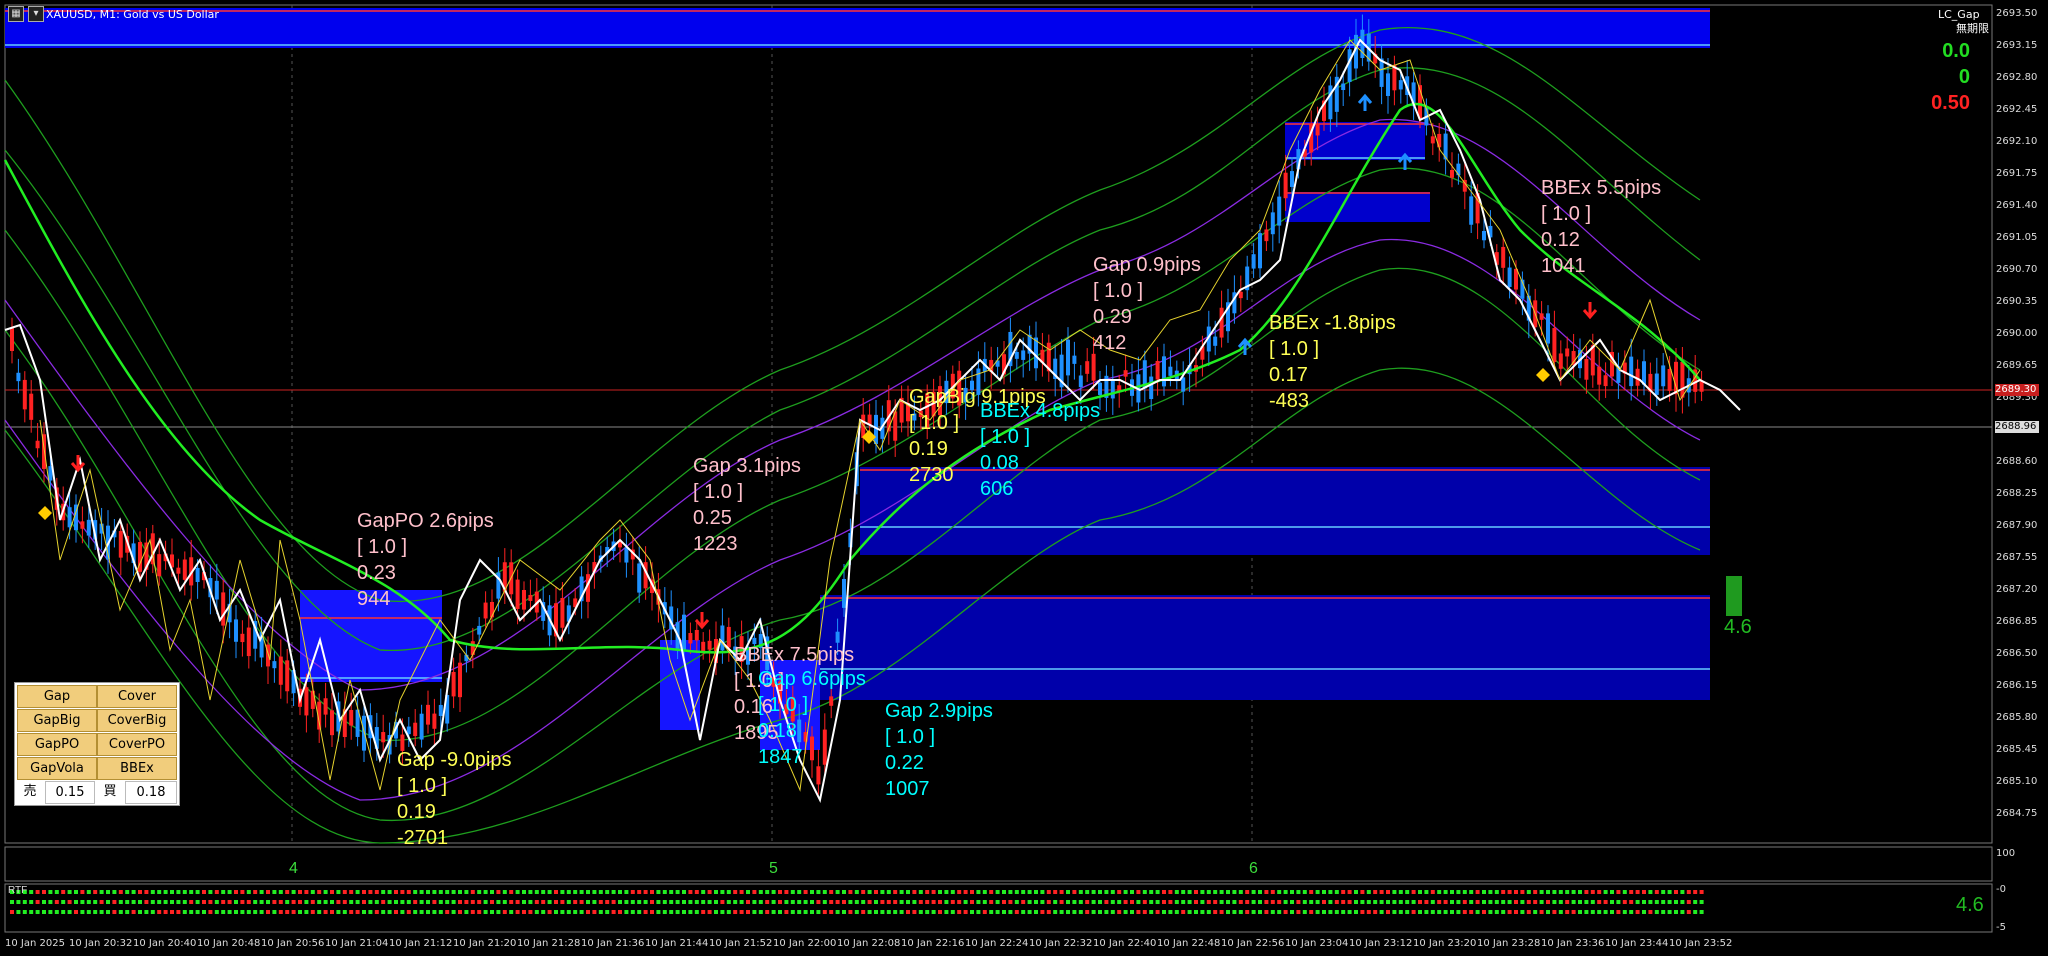  I want to click on gapbig-button: GapBig, so click(57, 720).